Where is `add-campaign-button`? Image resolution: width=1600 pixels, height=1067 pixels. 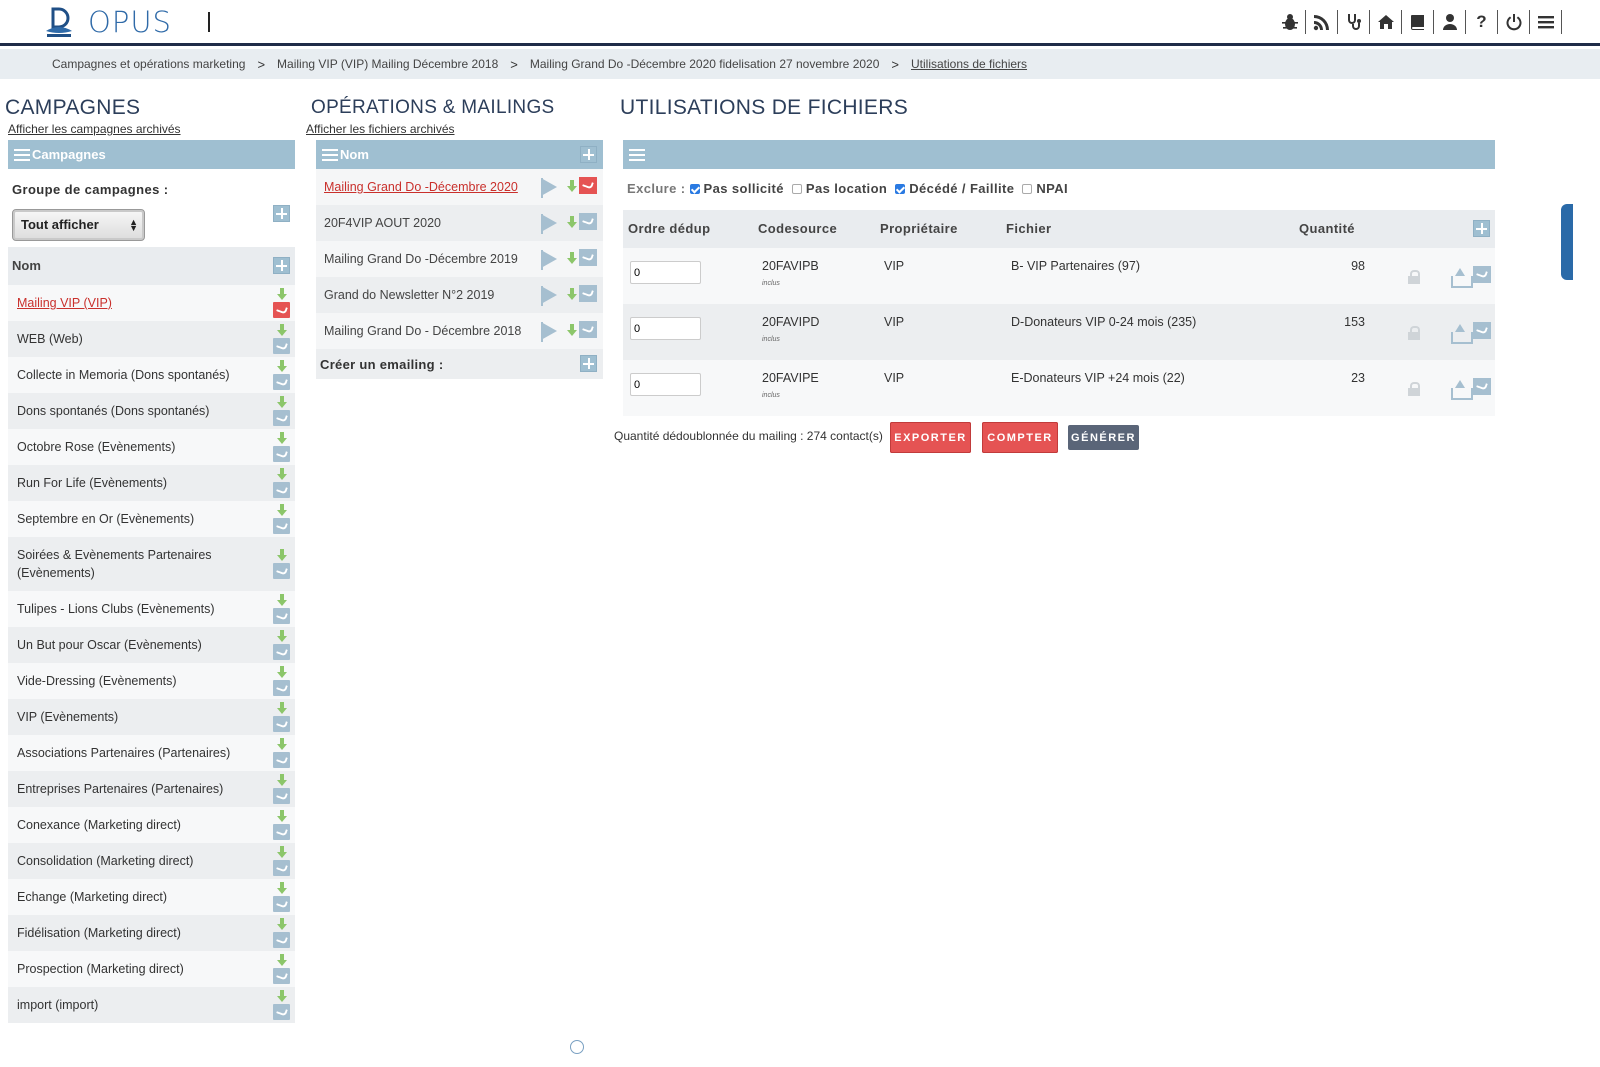
add-campaign-button is located at coordinates (281, 265).